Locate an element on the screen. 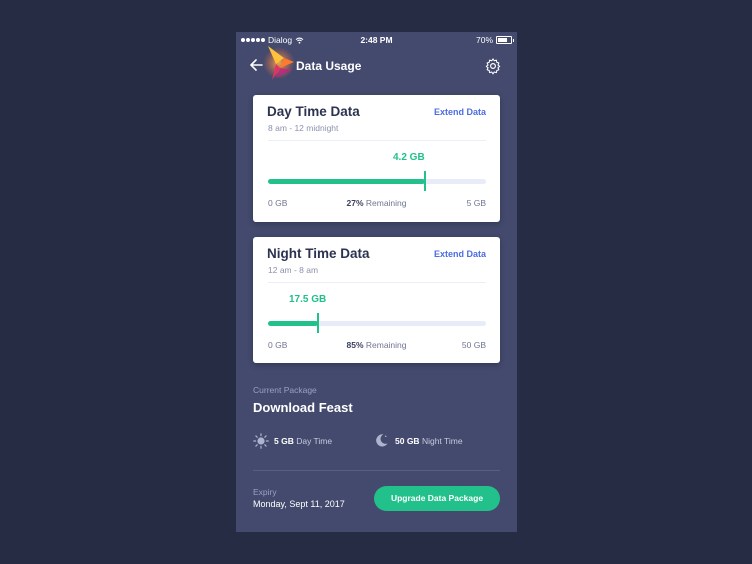 This screenshot has width=752, height=564. day-max-label: 5 GB is located at coordinates (476, 203).